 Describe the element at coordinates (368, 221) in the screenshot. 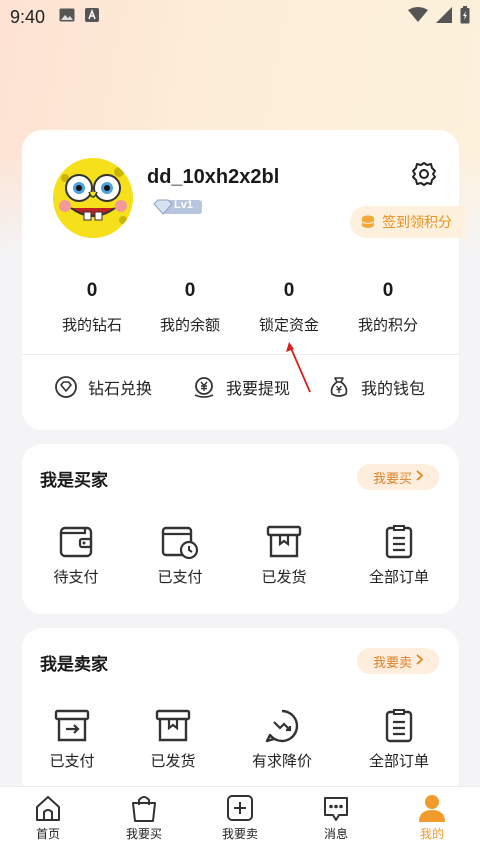

I see `coin-stack-icon` at that location.